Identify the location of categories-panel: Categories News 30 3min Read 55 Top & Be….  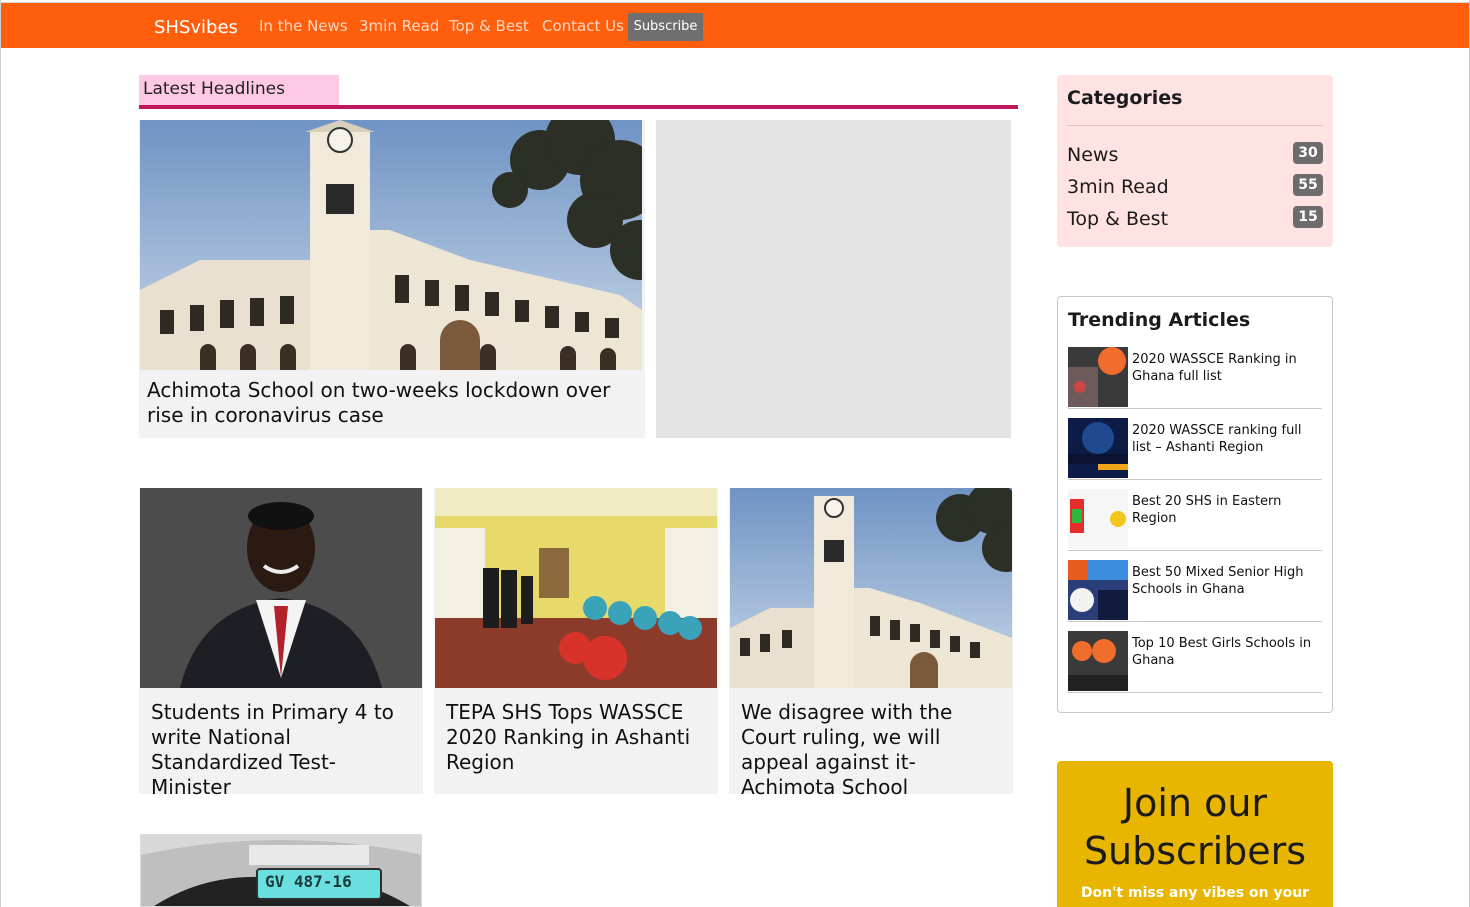
(1195, 161).